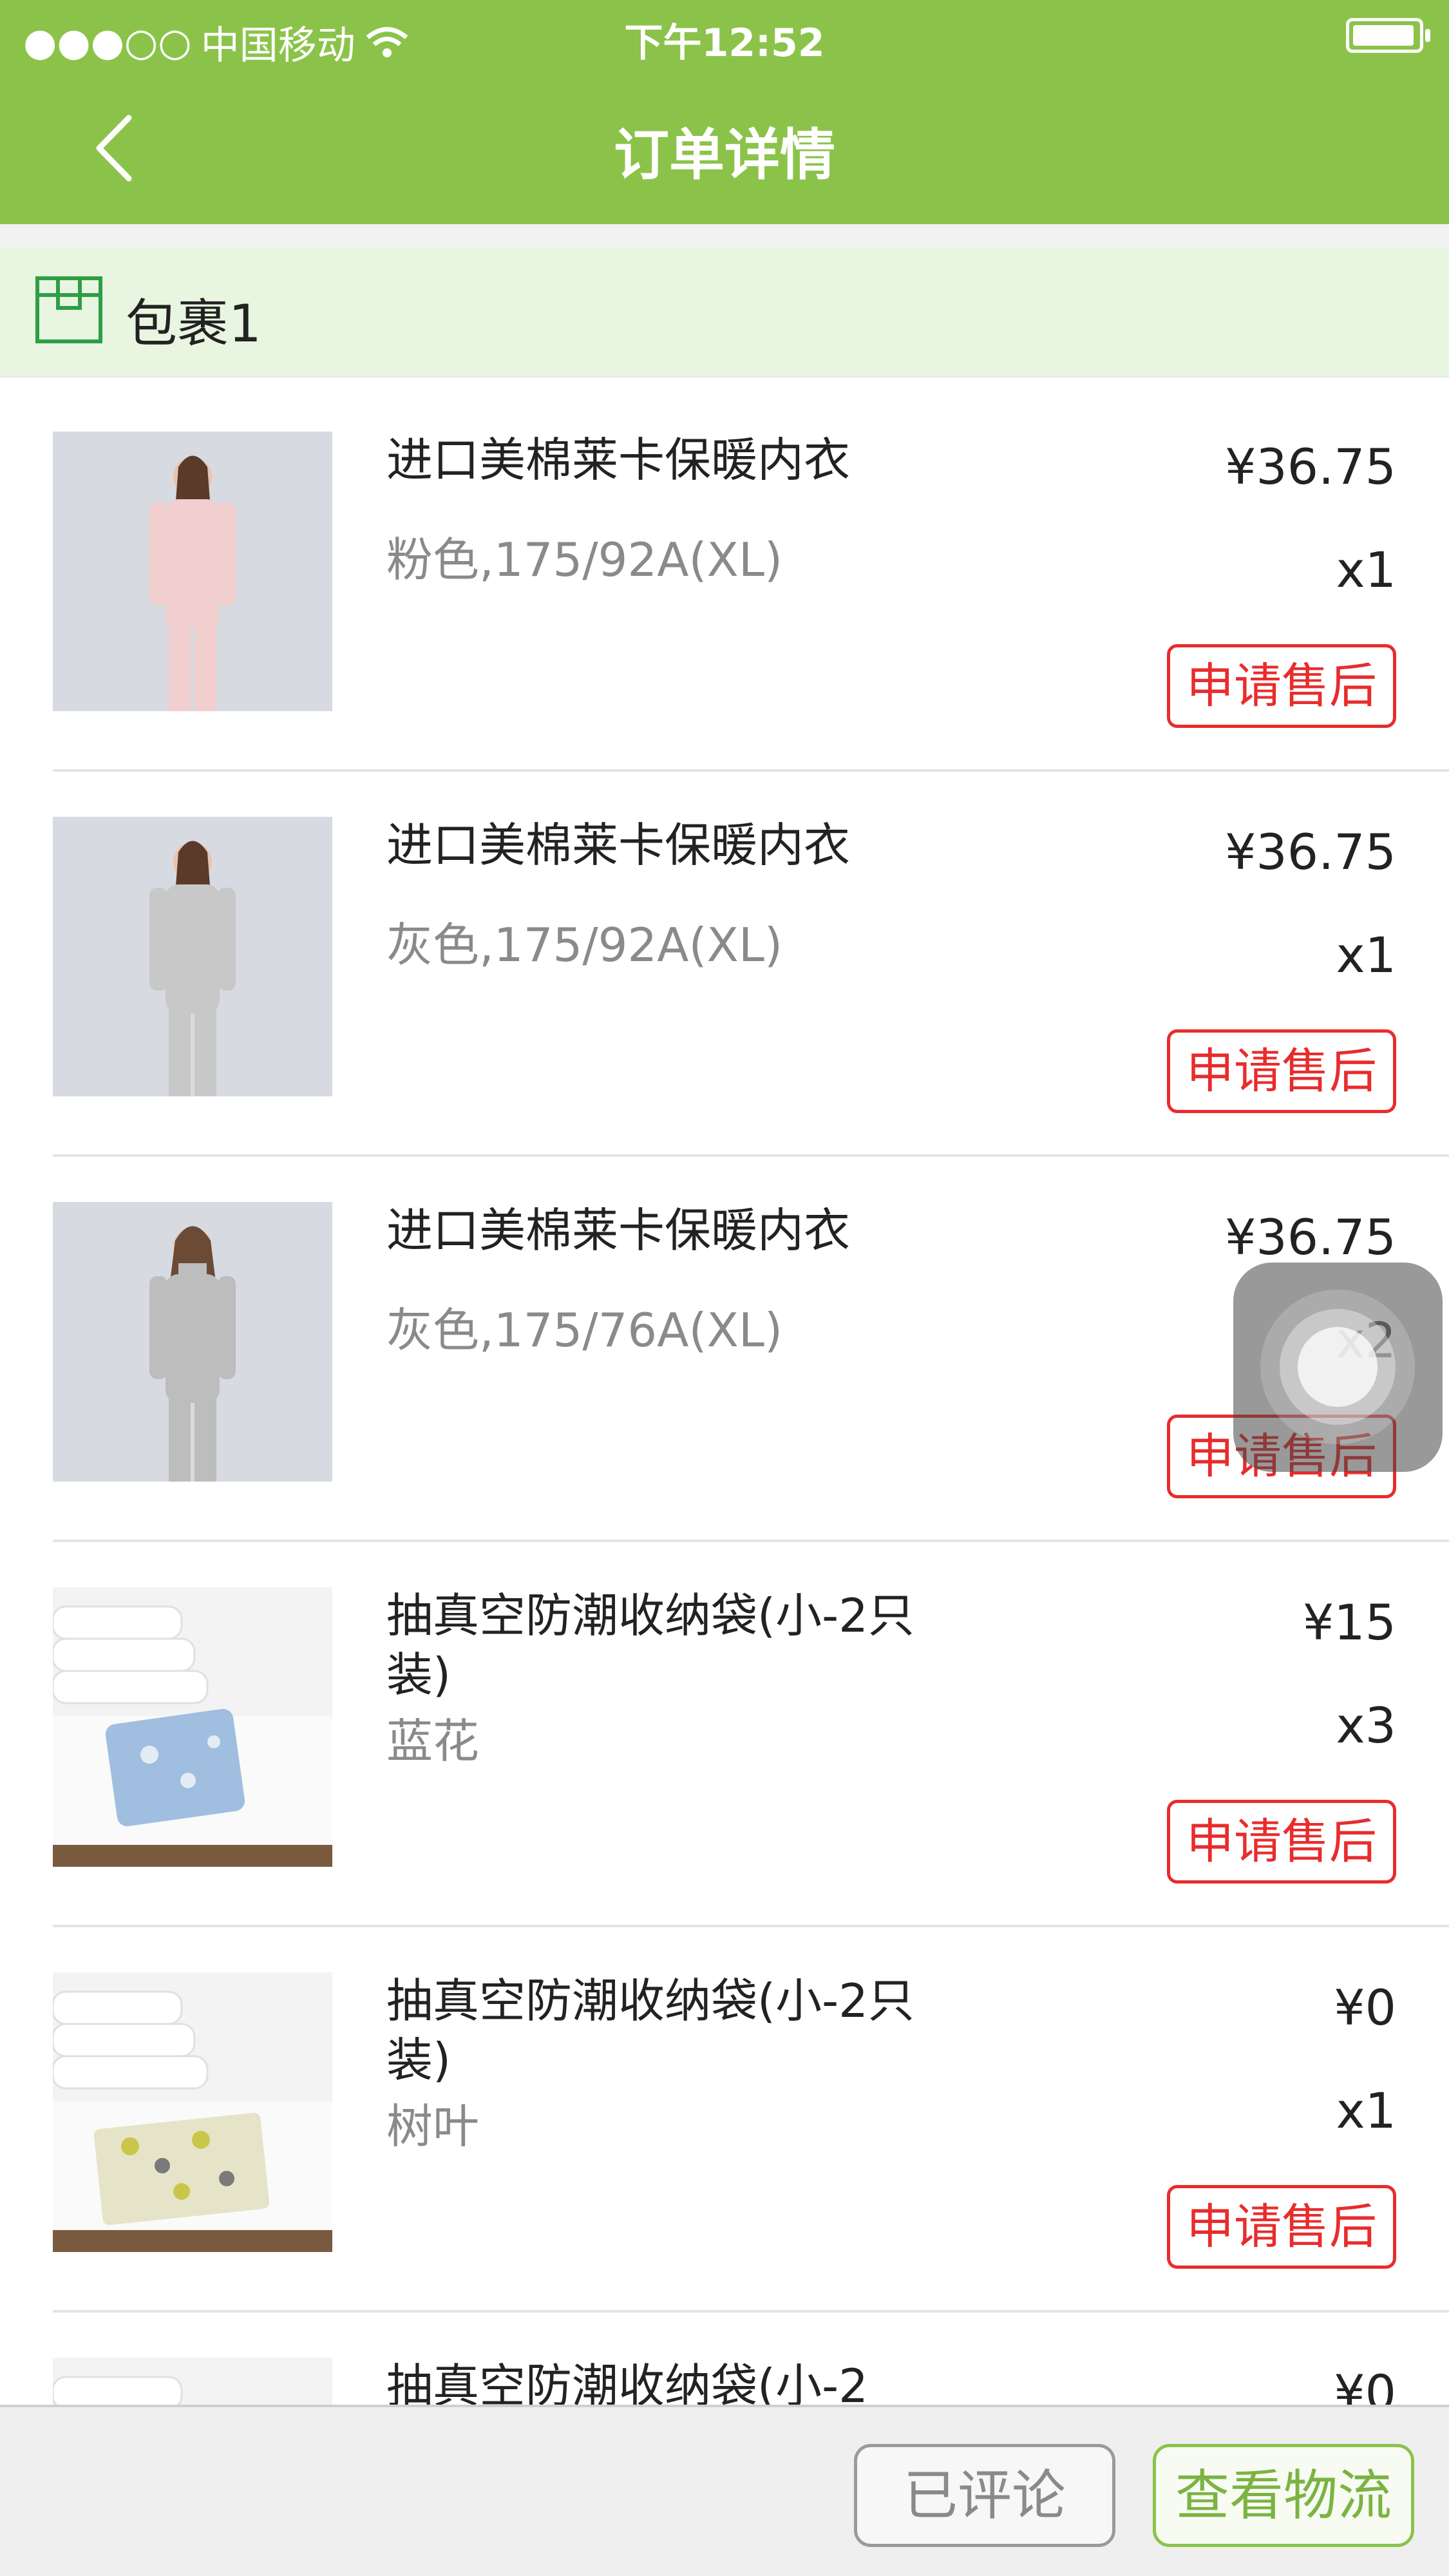 The width and height of the screenshot is (1449, 2576). I want to click on package-icon, so click(68, 309).